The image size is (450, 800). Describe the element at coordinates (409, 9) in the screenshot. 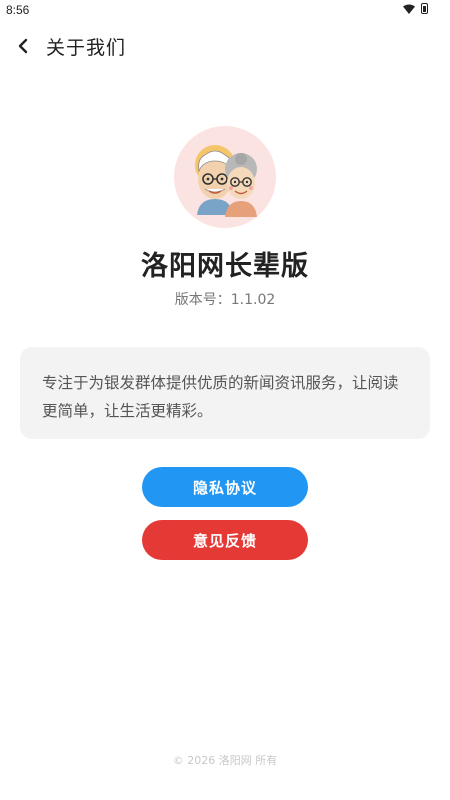

I see `wifi-icon` at that location.